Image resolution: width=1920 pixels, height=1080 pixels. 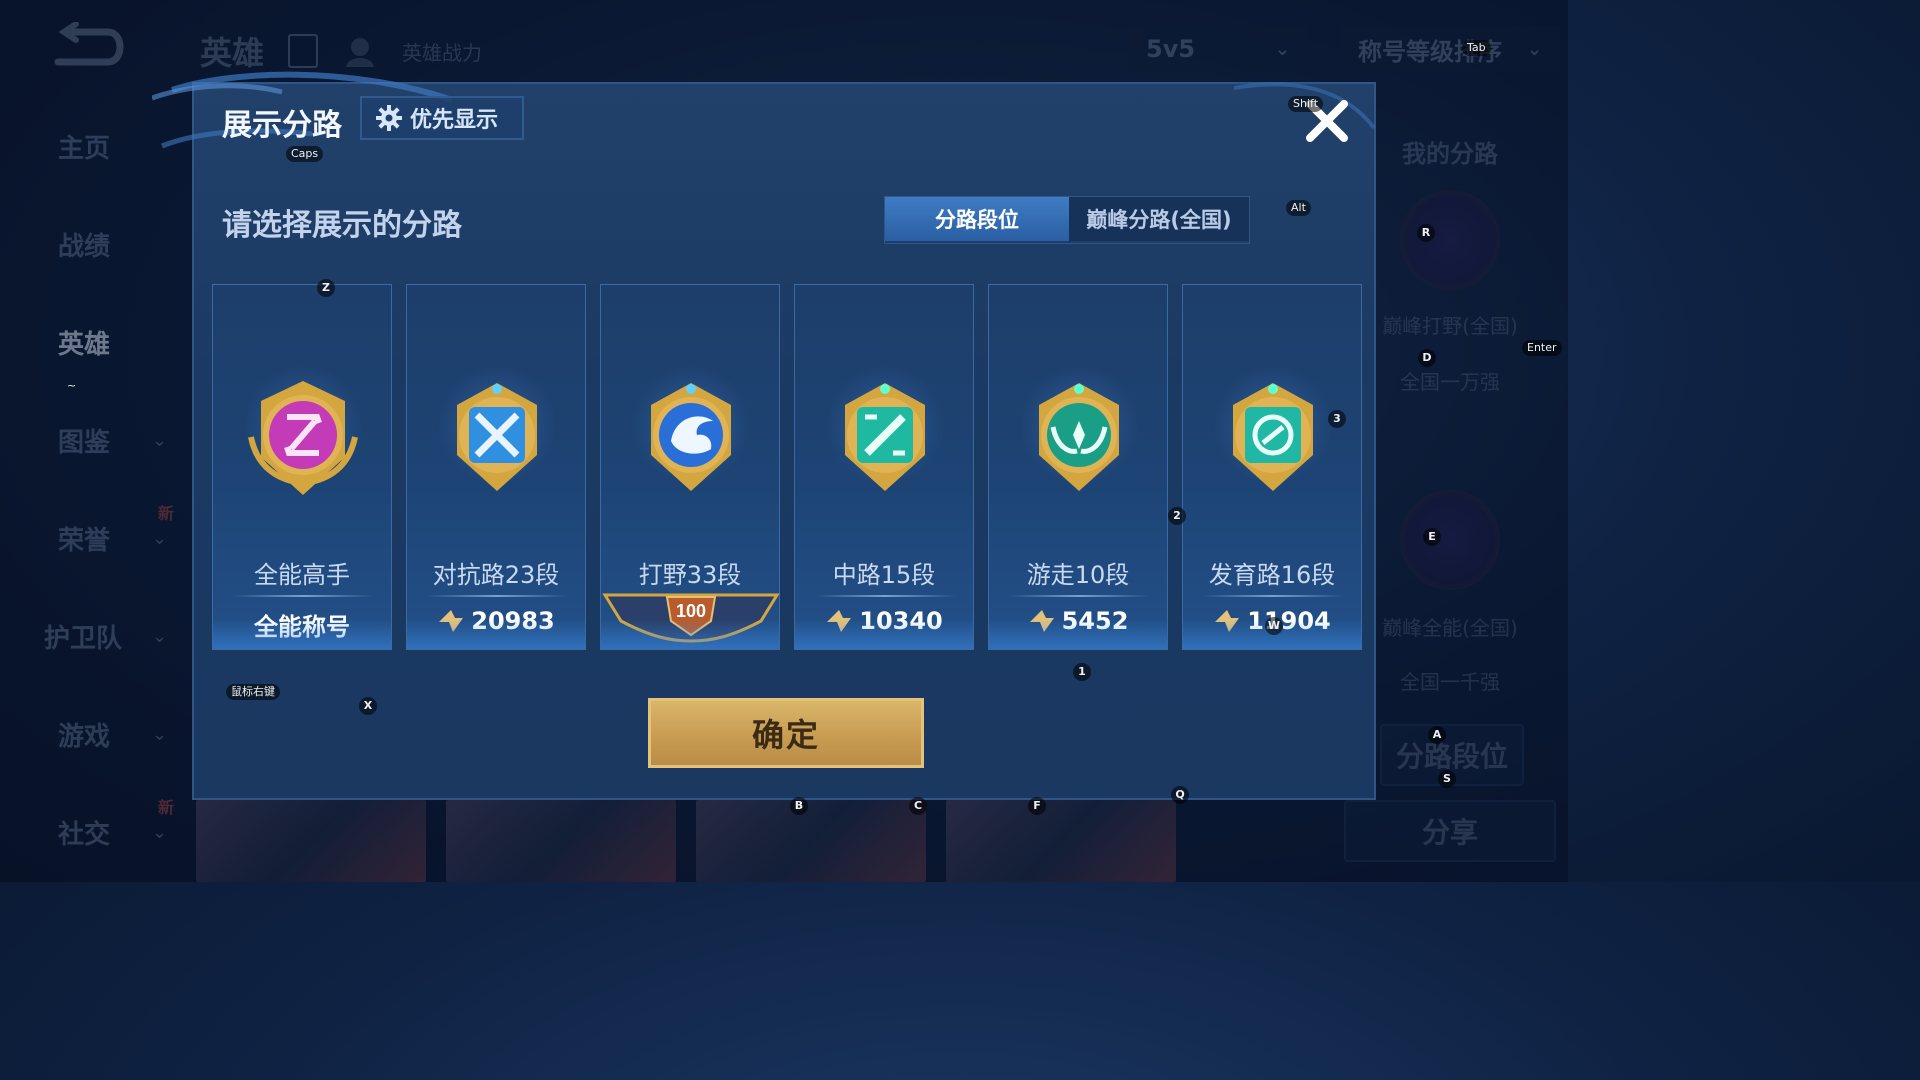 I want to click on select-lane-heading: 请选择展示的分路, so click(x=342, y=225).